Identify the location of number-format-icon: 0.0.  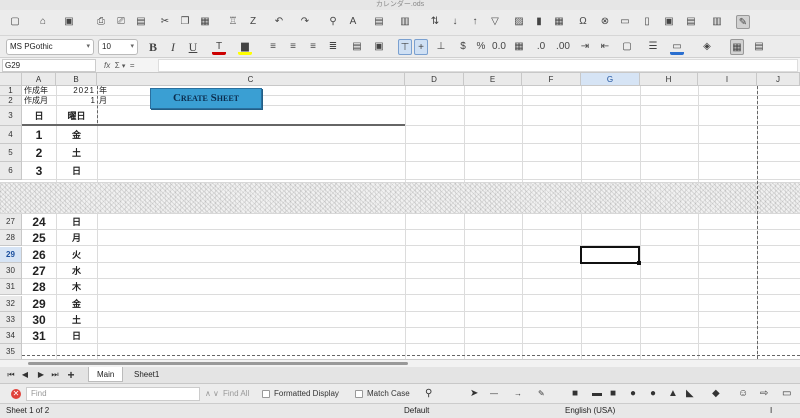
(499, 47).